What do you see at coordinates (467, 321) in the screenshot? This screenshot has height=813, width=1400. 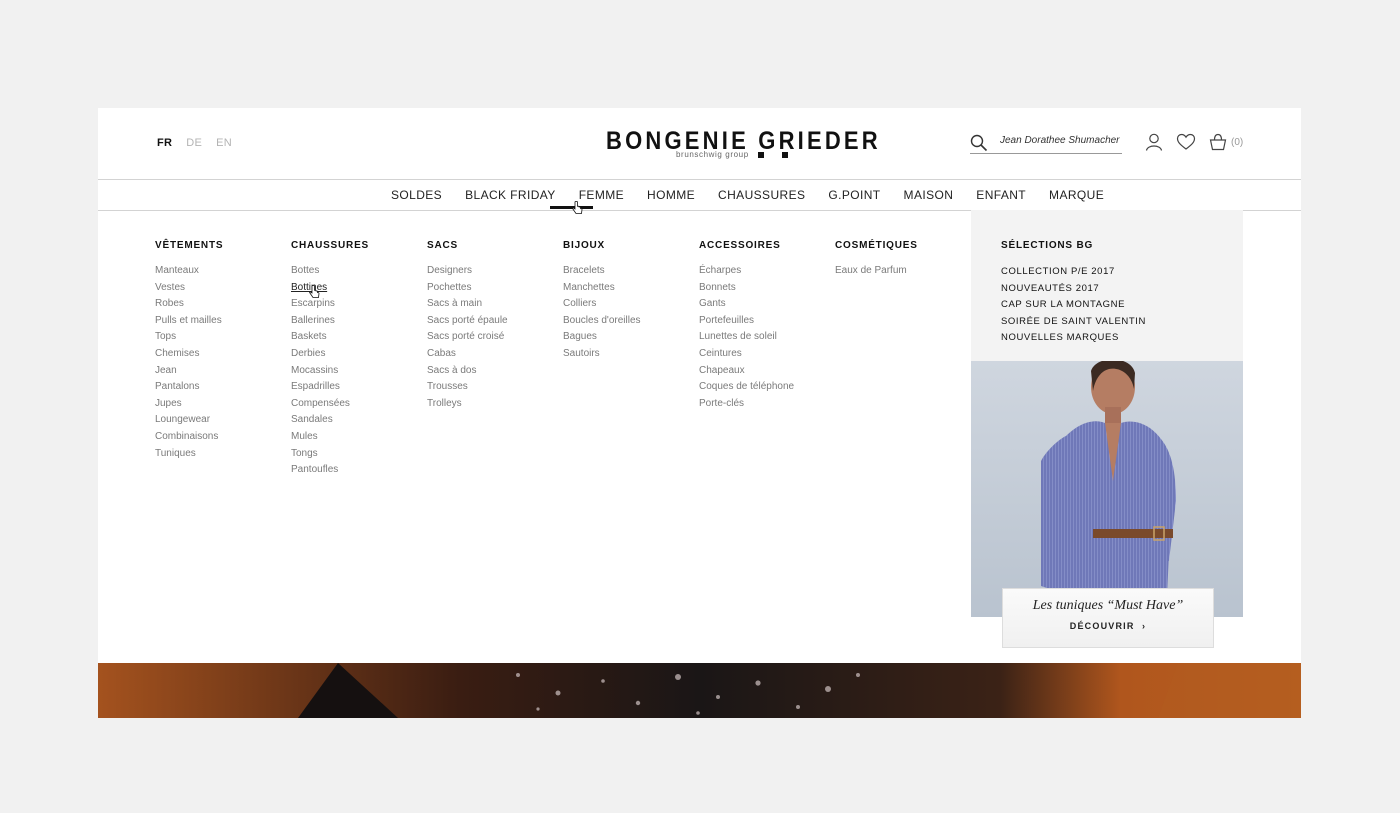 I see `menu-link: Sacs porté épaule` at bounding box center [467, 321].